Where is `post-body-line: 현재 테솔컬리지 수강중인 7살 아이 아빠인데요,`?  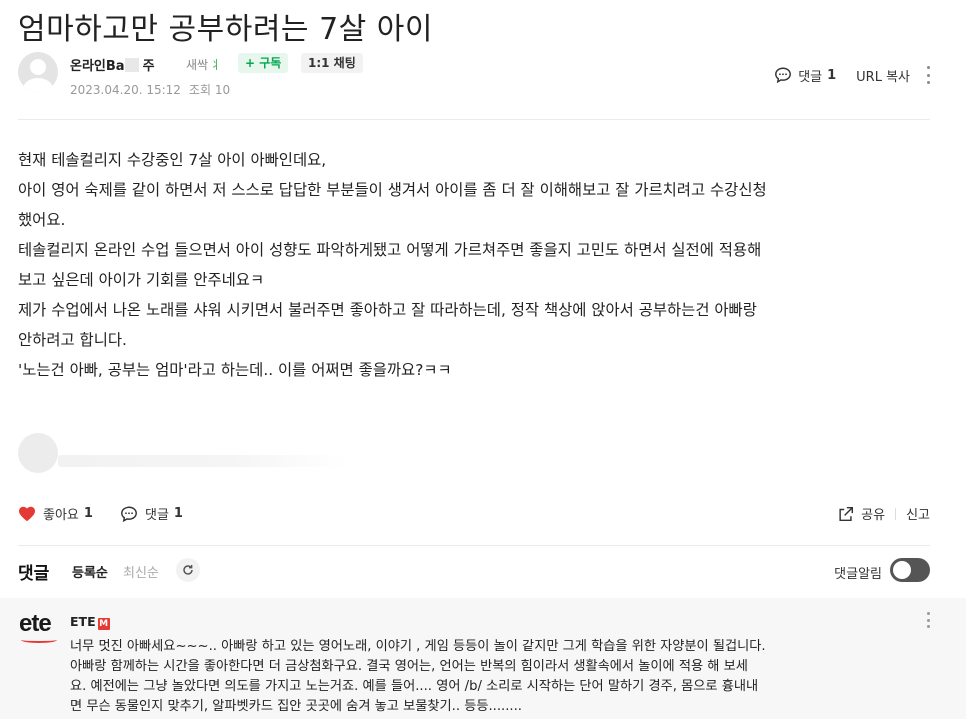
post-body-line: 현재 테솔컬리지 수강중인 7살 아이 아빠인데요, is located at coordinates (172, 160).